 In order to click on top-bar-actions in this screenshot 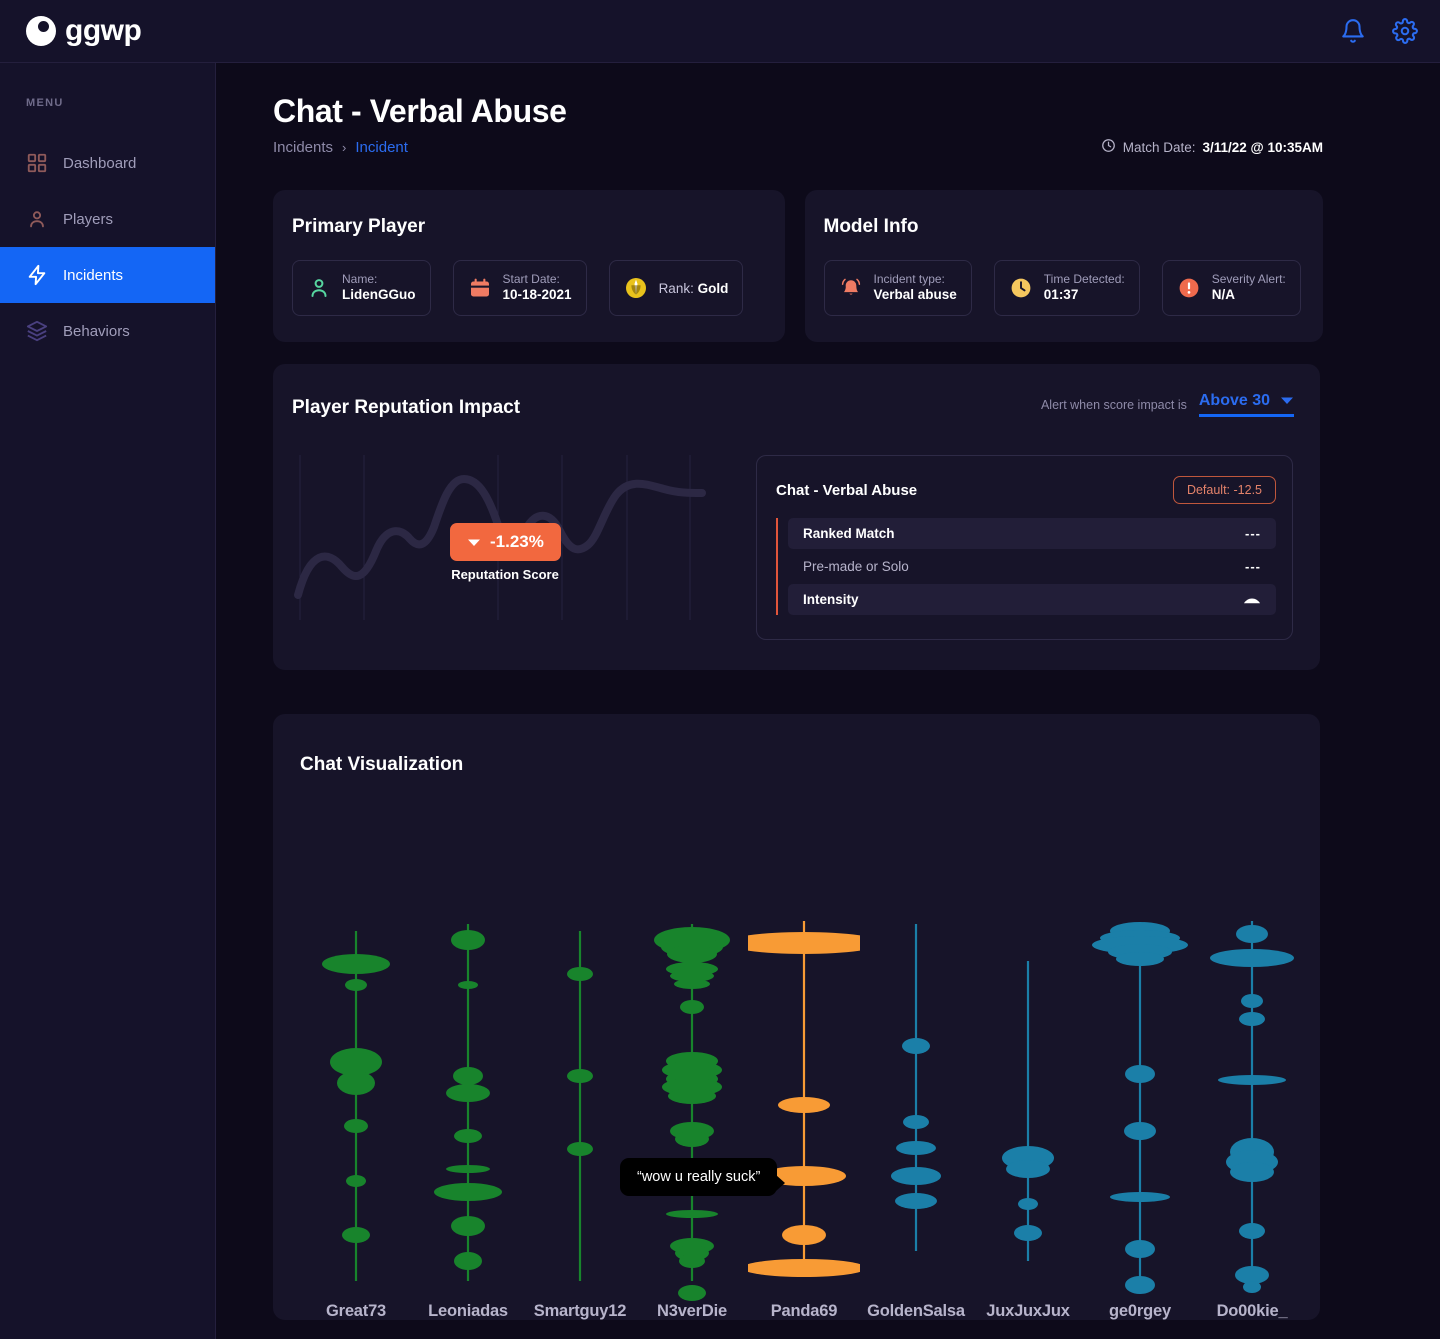, I will do `click(1379, 31)`.